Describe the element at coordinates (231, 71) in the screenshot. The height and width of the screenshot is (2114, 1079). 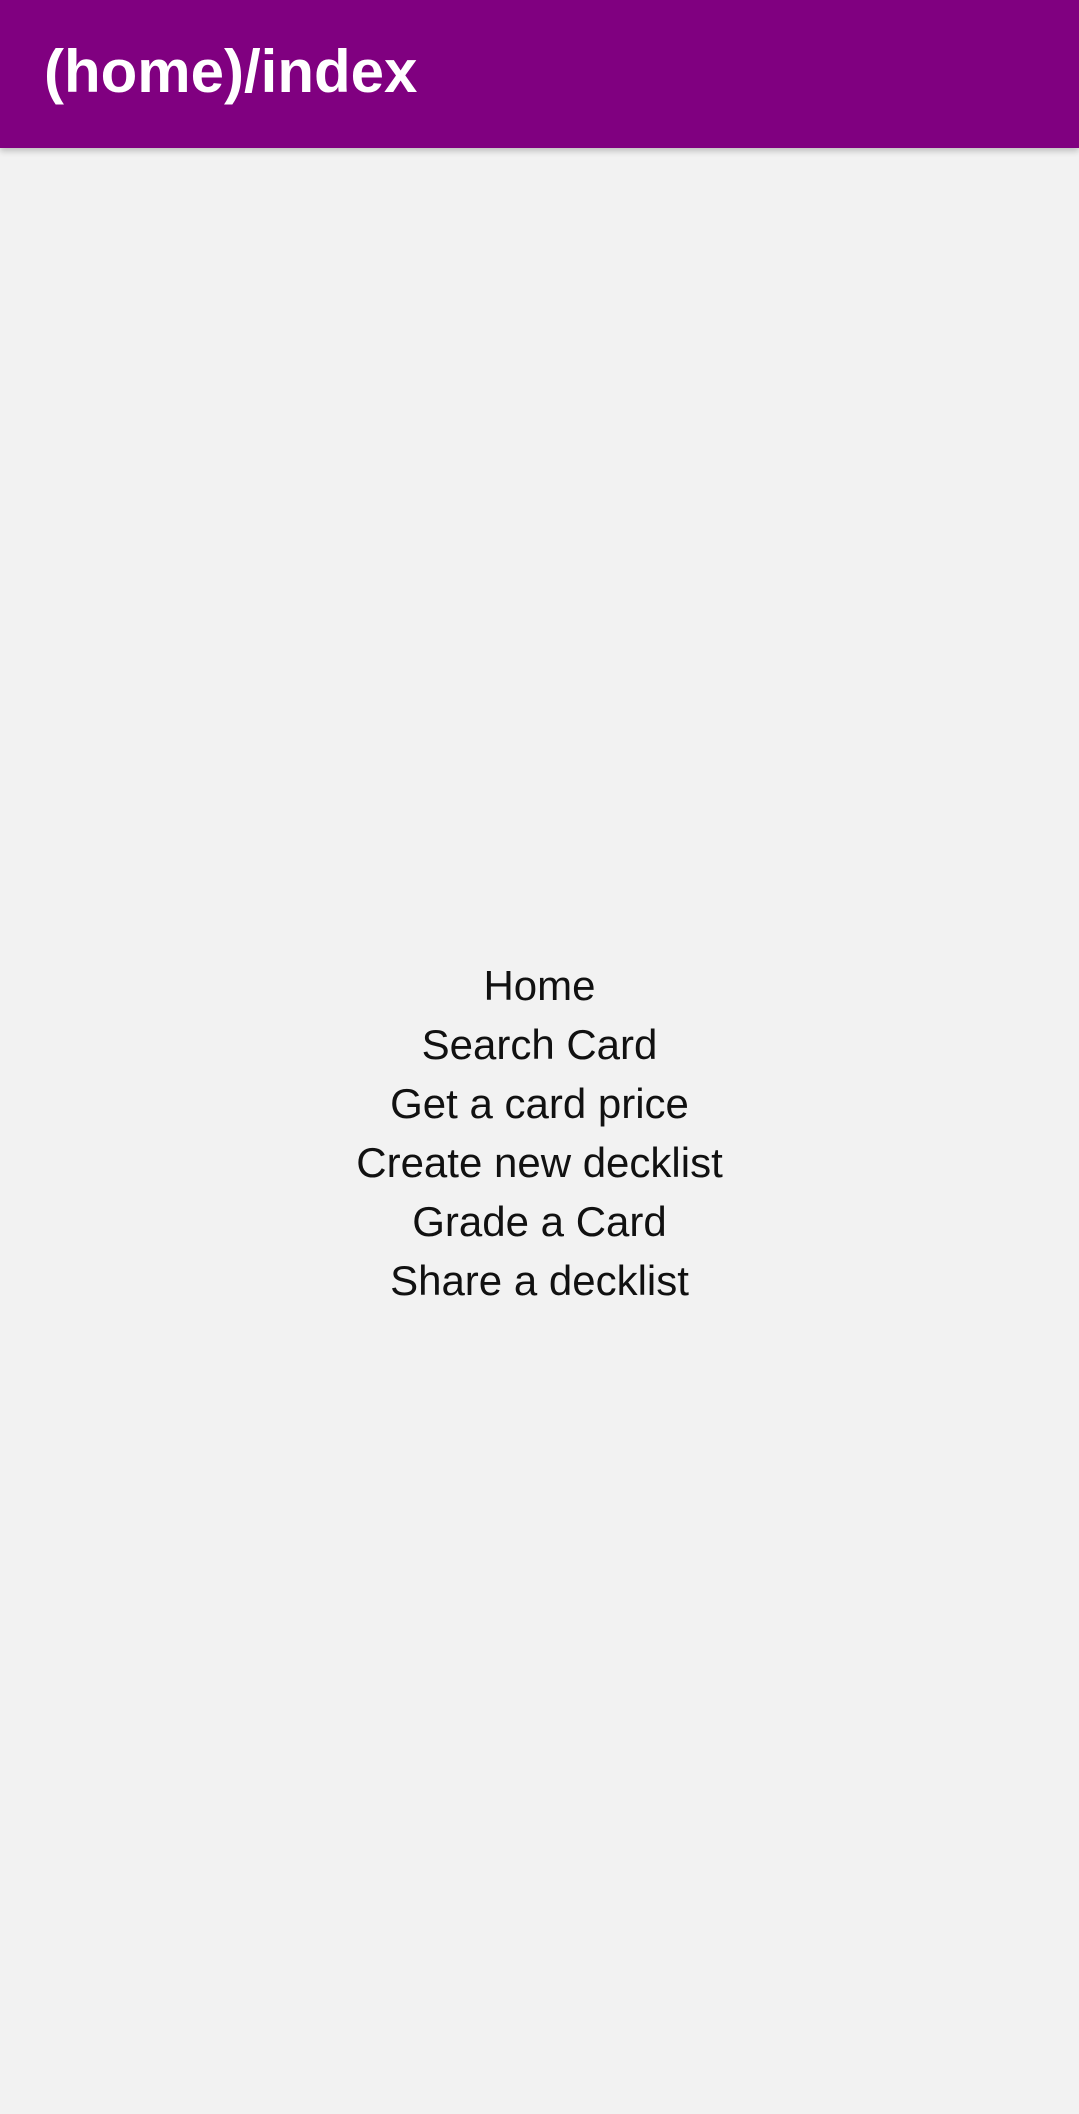
I see `page-title: (home)/index` at that location.